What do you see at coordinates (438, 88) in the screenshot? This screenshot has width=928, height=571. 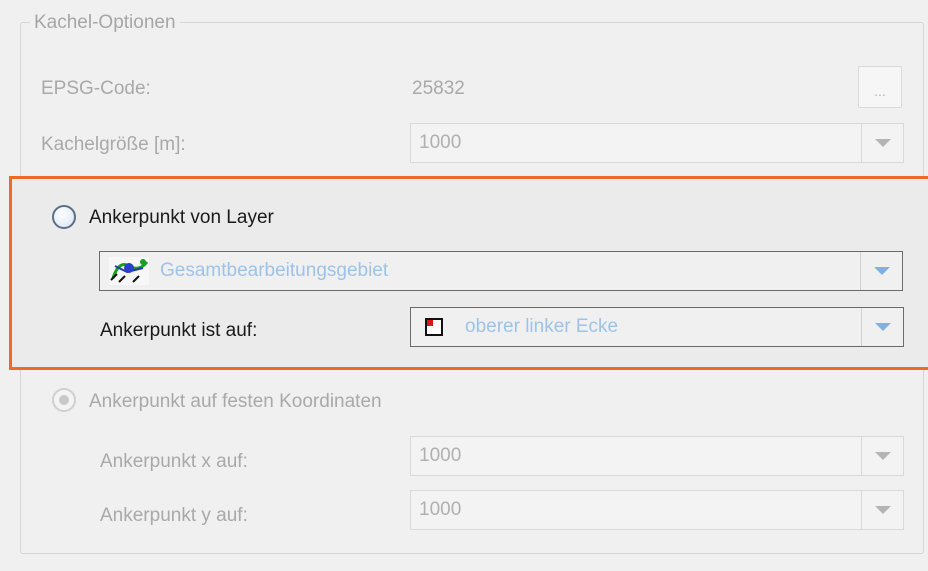 I see `epsg-value: 25832` at bounding box center [438, 88].